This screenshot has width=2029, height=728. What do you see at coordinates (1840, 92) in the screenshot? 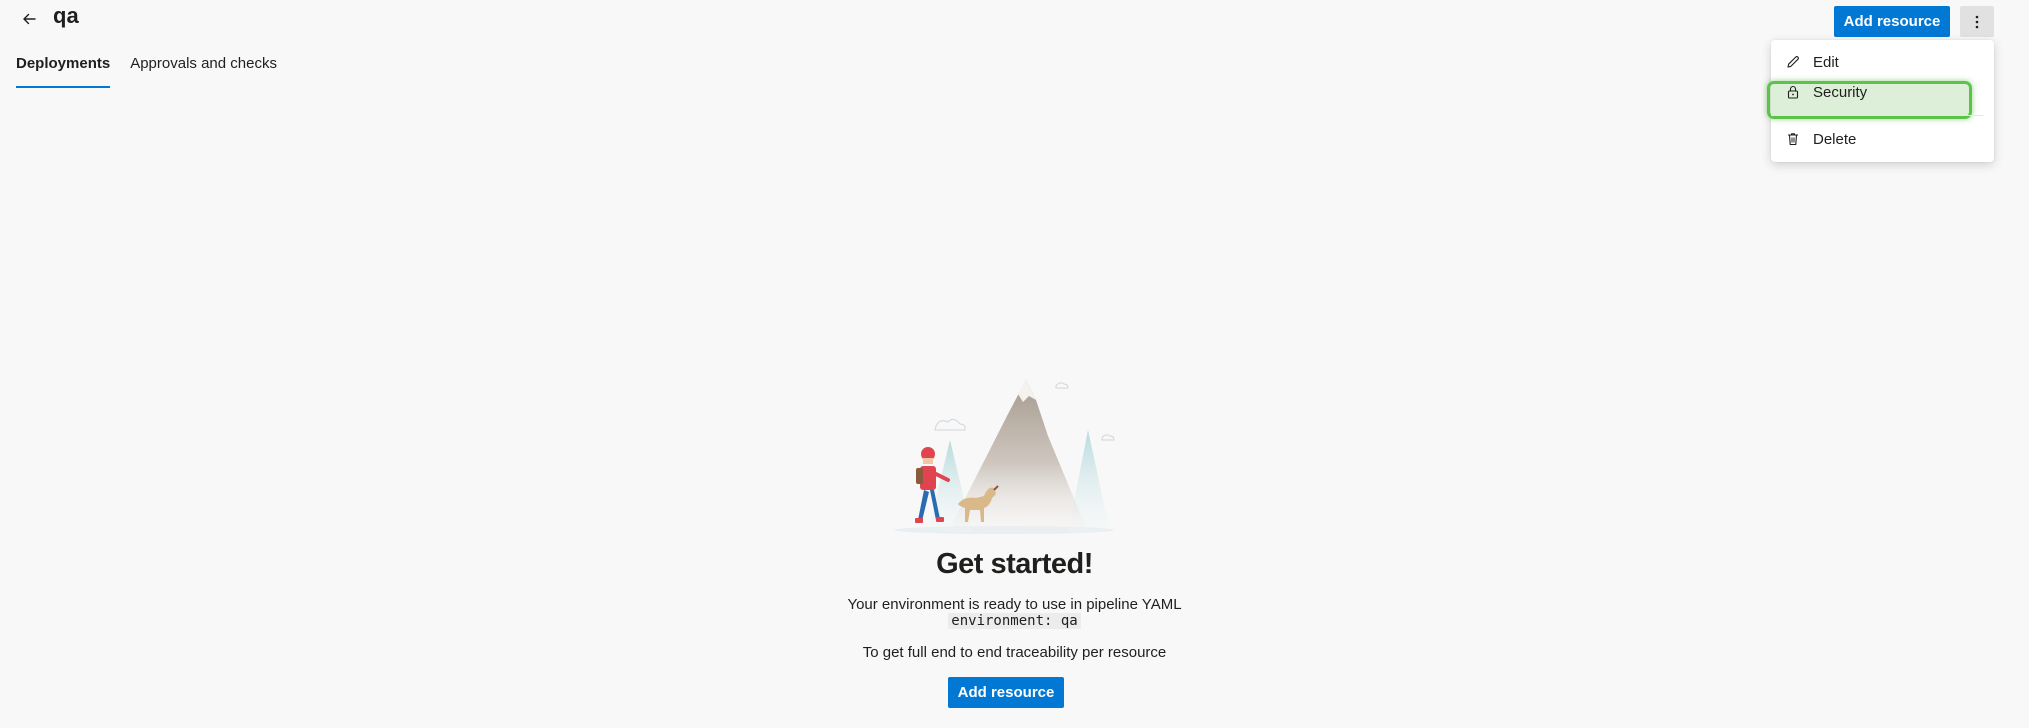
I see `menu-item-label: Security` at bounding box center [1840, 92].